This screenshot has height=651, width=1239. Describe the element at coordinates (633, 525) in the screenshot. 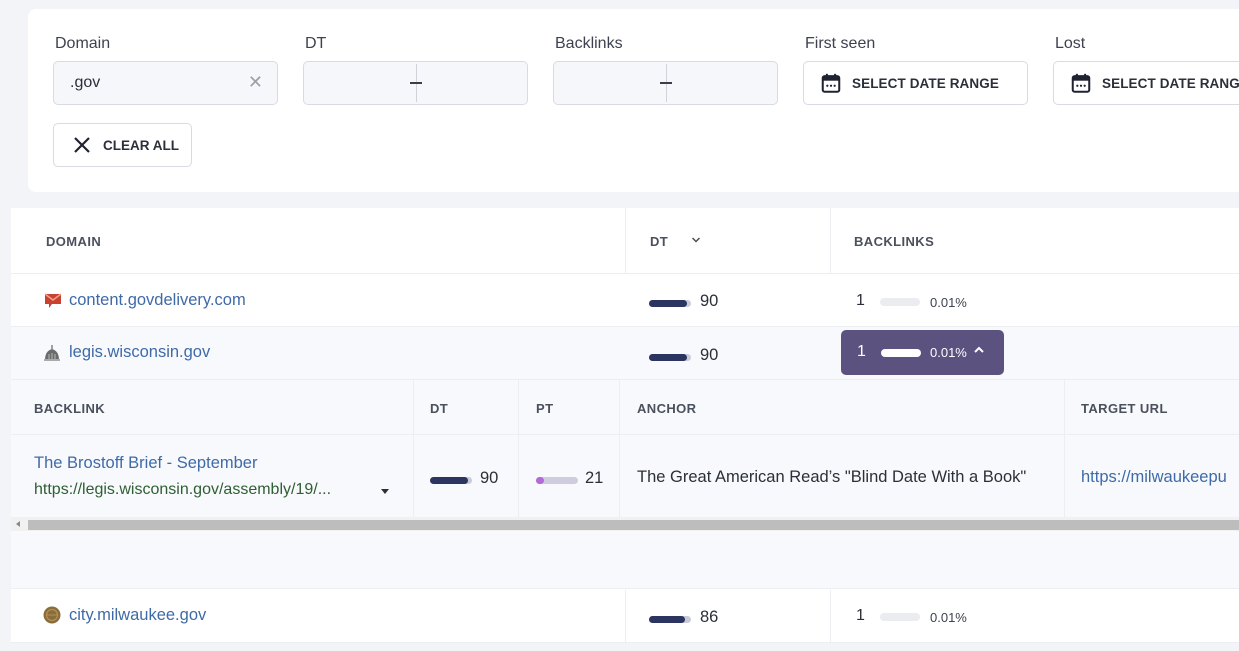

I see `scrollbar-thumb` at that location.